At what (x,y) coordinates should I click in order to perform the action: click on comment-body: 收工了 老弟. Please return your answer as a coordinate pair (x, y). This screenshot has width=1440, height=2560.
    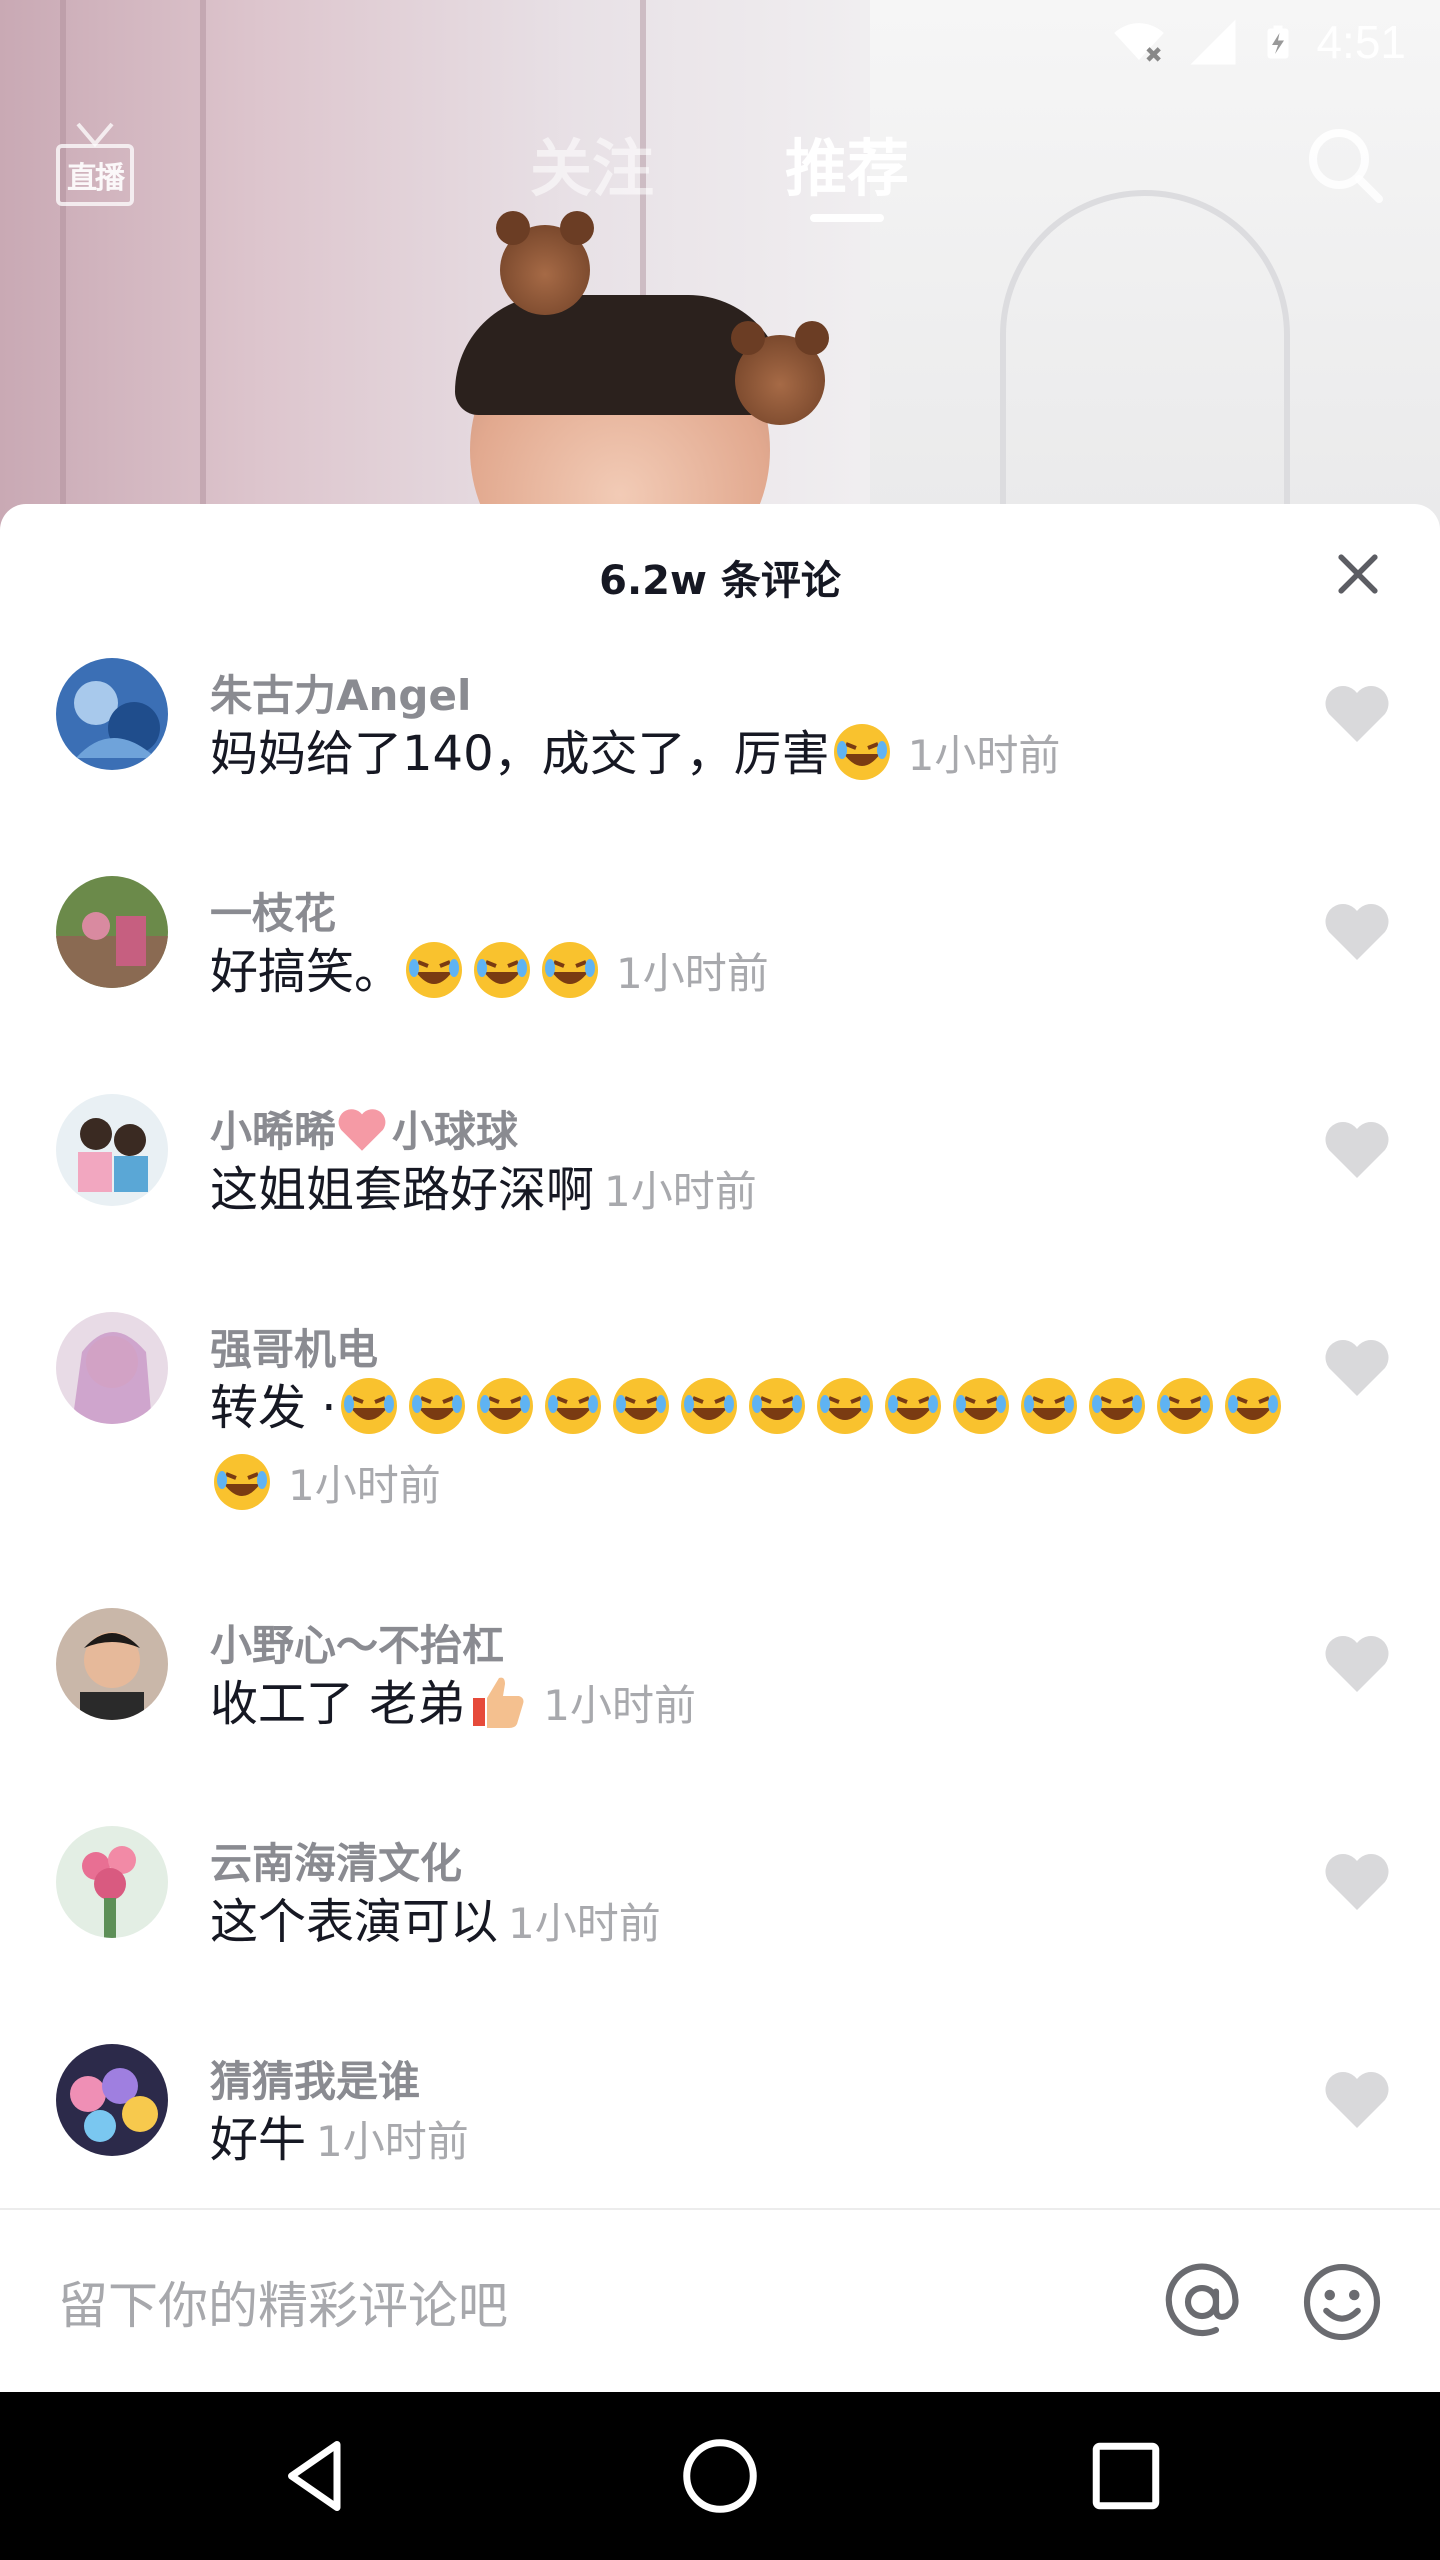
    Looking at the image, I should click on (338, 1704).